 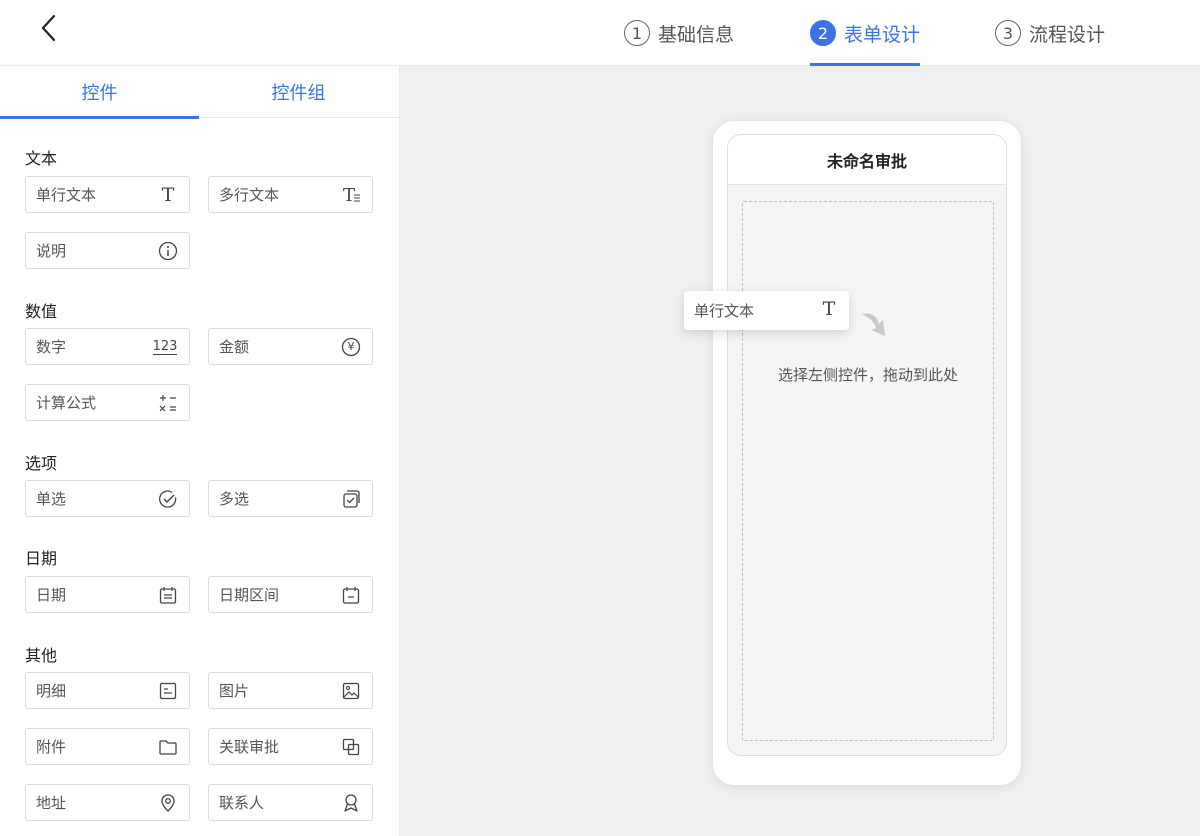 I want to click on contact-icon, so click(x=351, y=803).